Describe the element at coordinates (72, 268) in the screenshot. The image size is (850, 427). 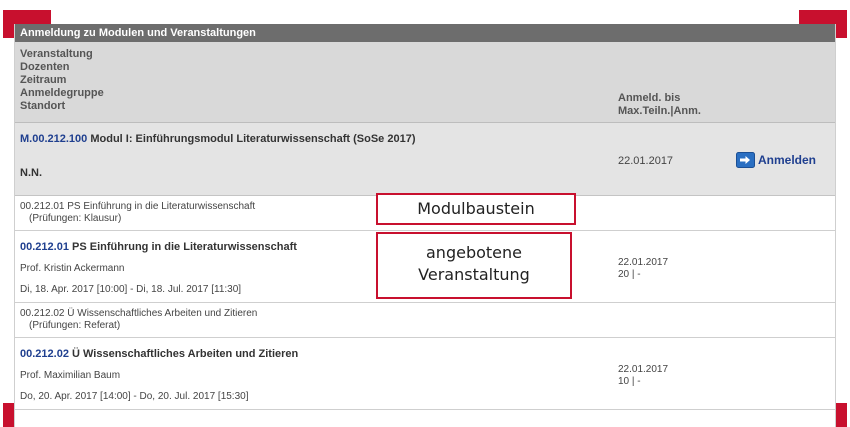
I see `veranstaltung-lecturer: Prof. Kristin Ackermann` at that location.